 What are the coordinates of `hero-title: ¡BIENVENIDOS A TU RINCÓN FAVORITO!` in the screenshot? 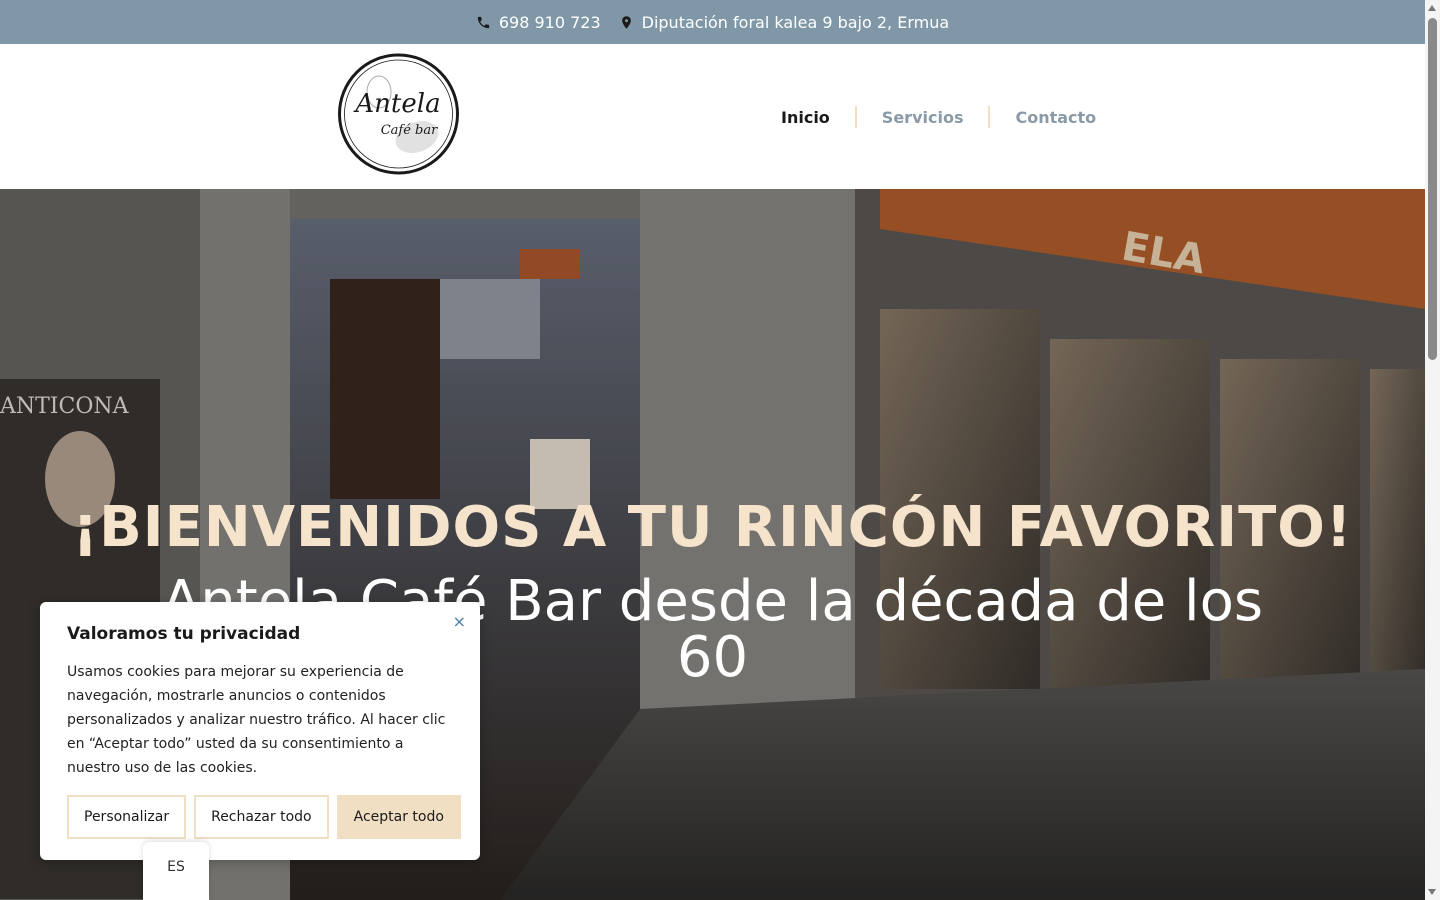 It's located at (712, 527).